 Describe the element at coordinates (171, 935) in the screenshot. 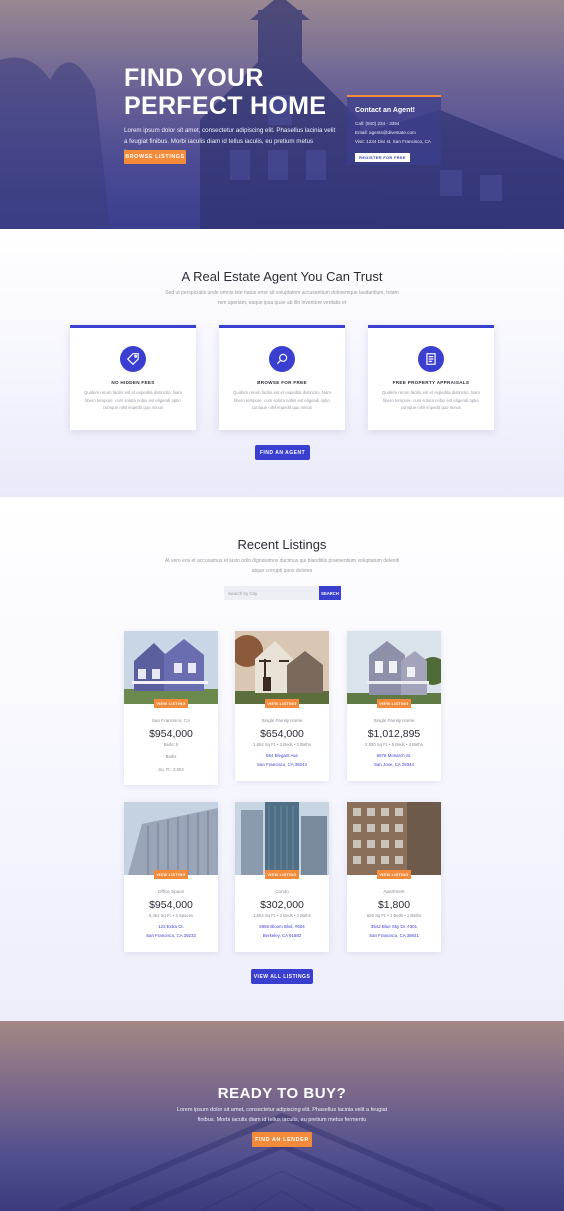

I see `listing-address-line2: San Francisco, CA 39232` at that location.